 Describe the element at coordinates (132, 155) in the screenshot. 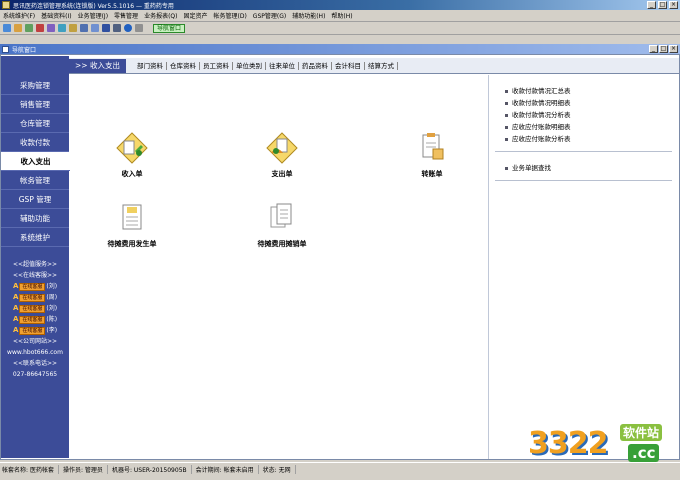

I see `income-voucher-tile: 收入单` at that location.